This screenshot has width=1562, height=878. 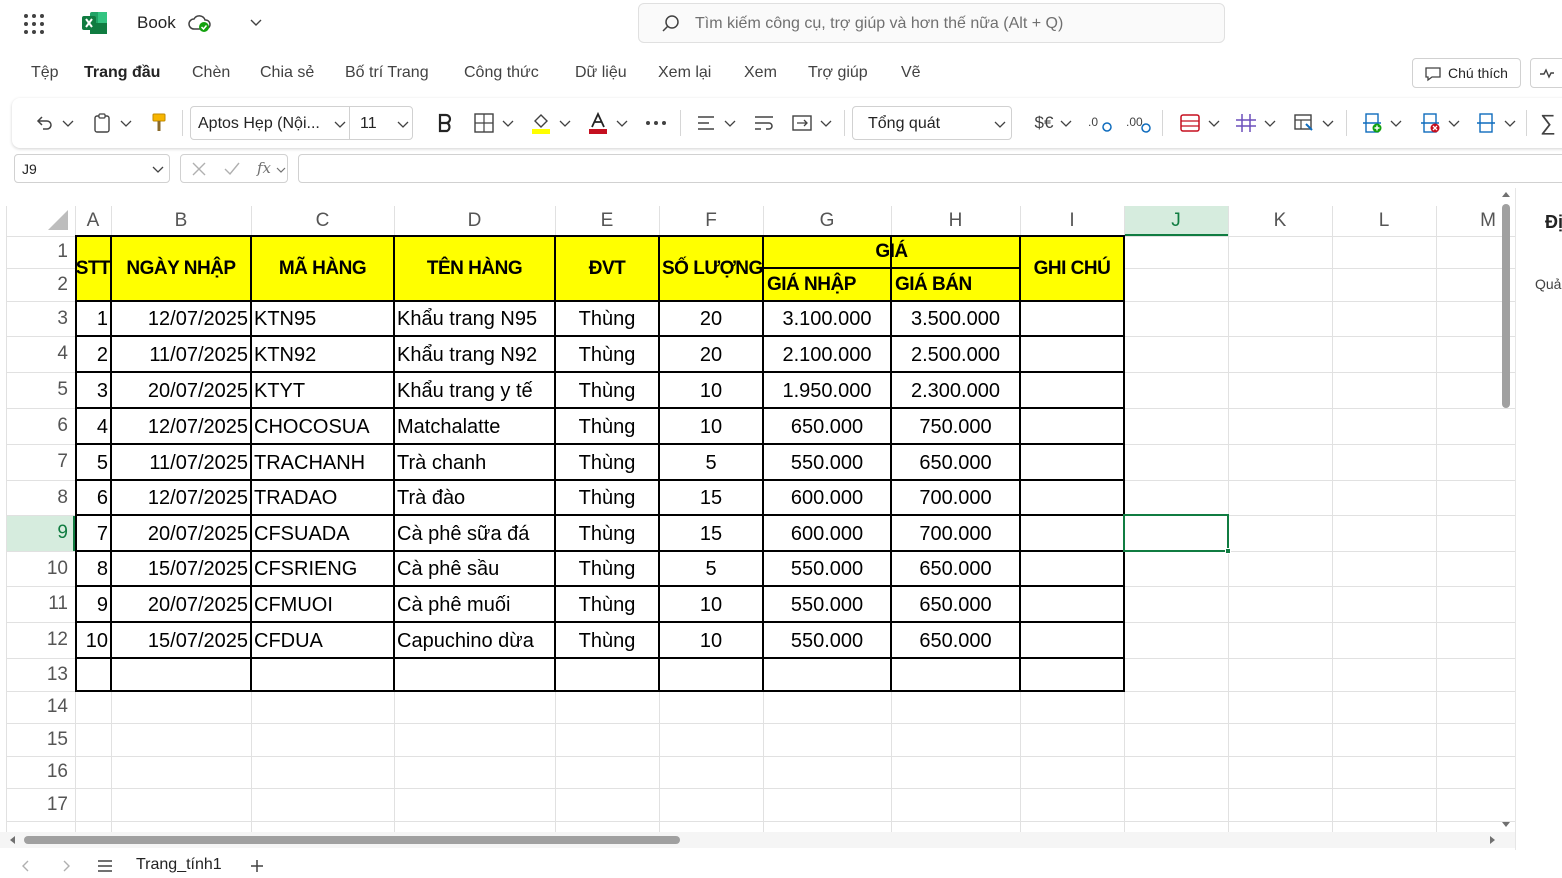 I want to click on cancel-icon, so click(x=199, y=169).